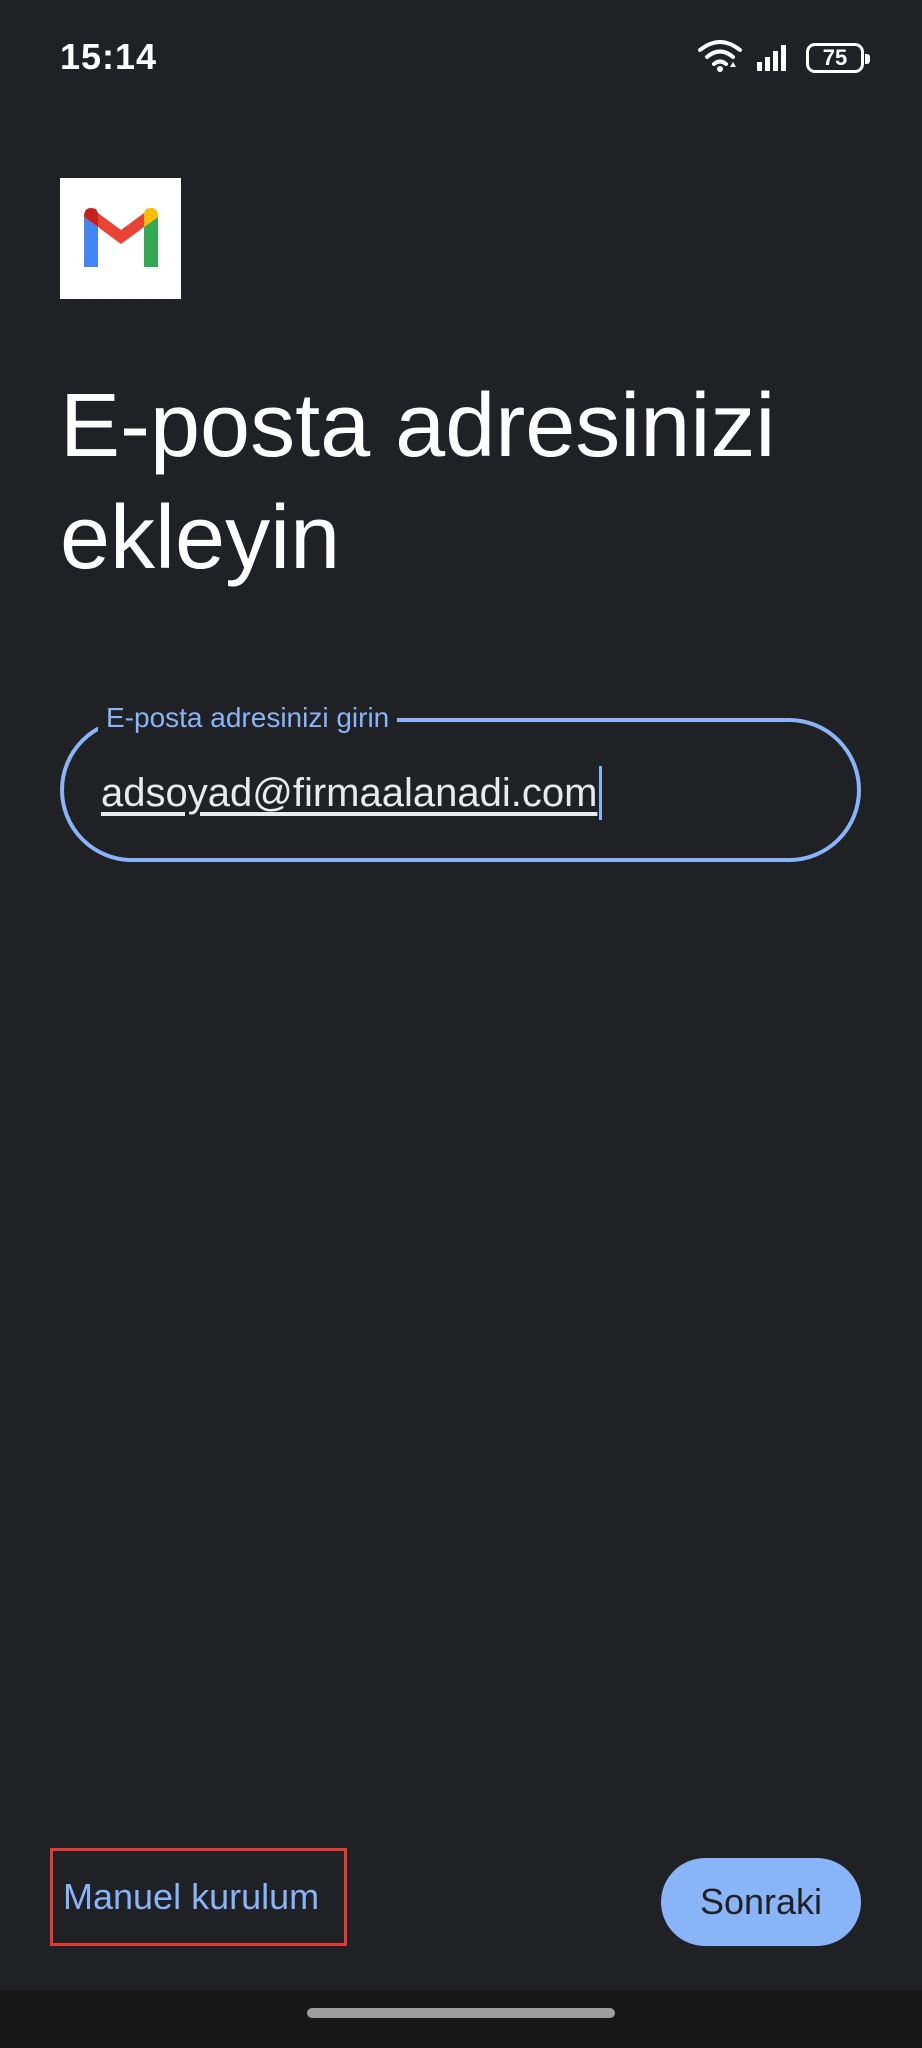  What do you see at coordinates (418, 482) in the screenshot?
I see `page-title: E-posta adresinizi ekleyin` at bounding box center [418, 482].